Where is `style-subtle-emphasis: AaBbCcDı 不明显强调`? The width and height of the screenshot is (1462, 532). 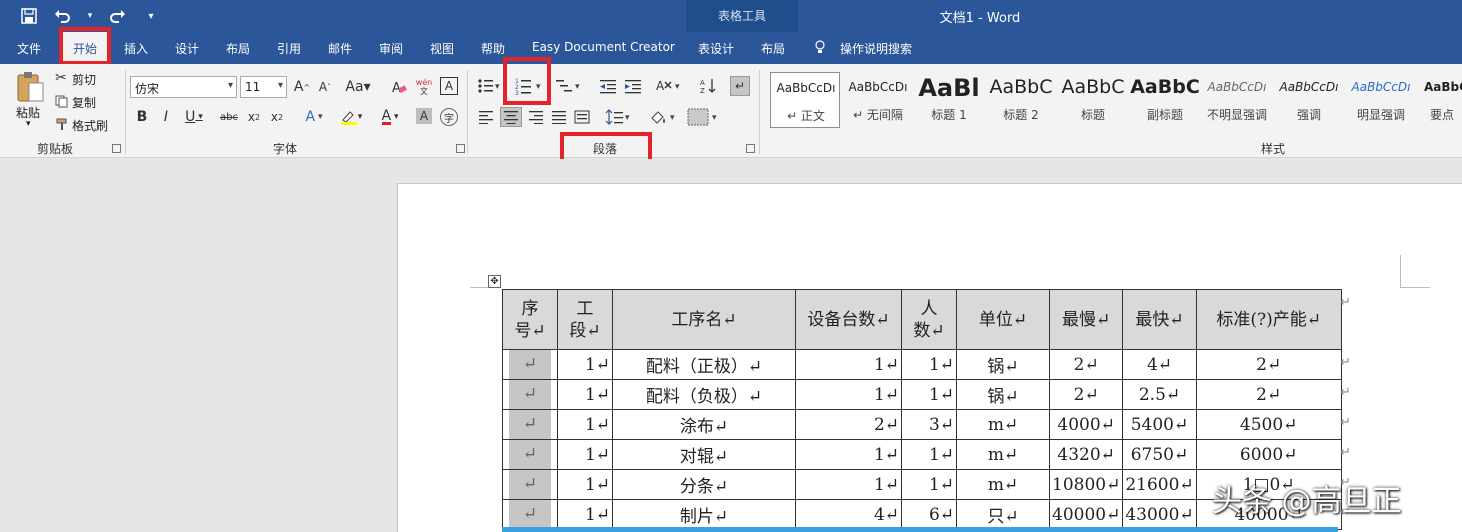
style-subtle-emphasis: AaBbCcDı 不明显强调 is located at coordinates (1237, 100).